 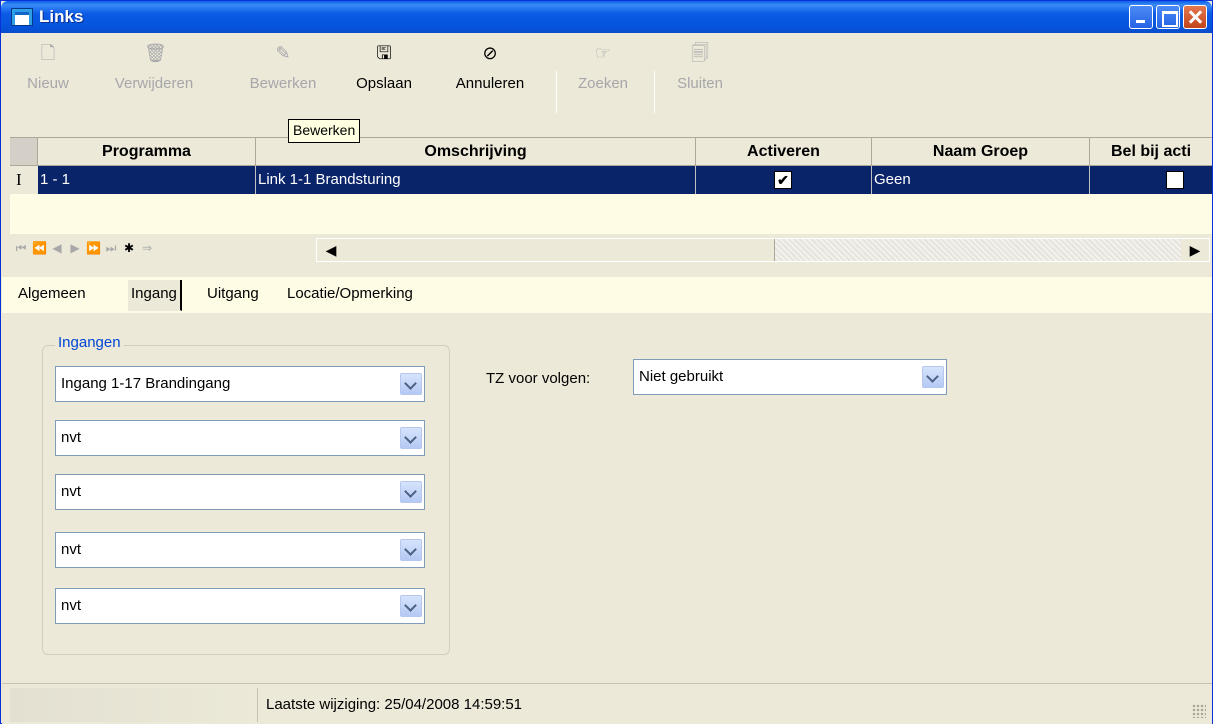 What do you see at coordinates (57, 248) in the screenshot?
I see `previous-record-icon: ◀` at bounding box center [57, 248].